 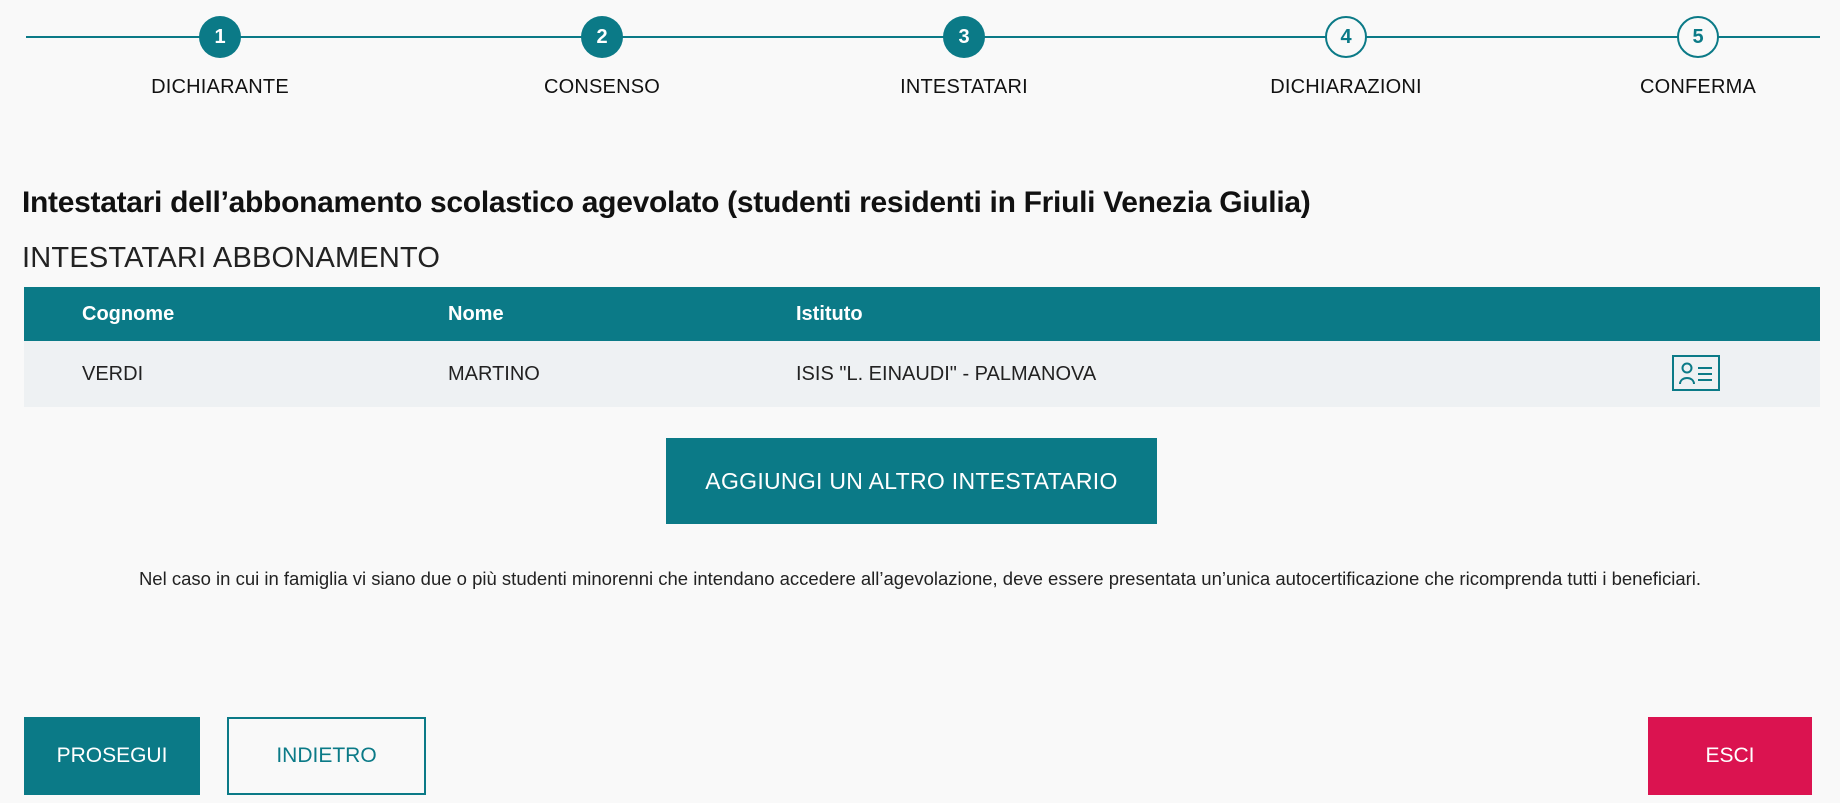 I want to click on cell-istituto: ISIS "L. EINAUDI" - PALMANOVA, so click(x=946, y=373).